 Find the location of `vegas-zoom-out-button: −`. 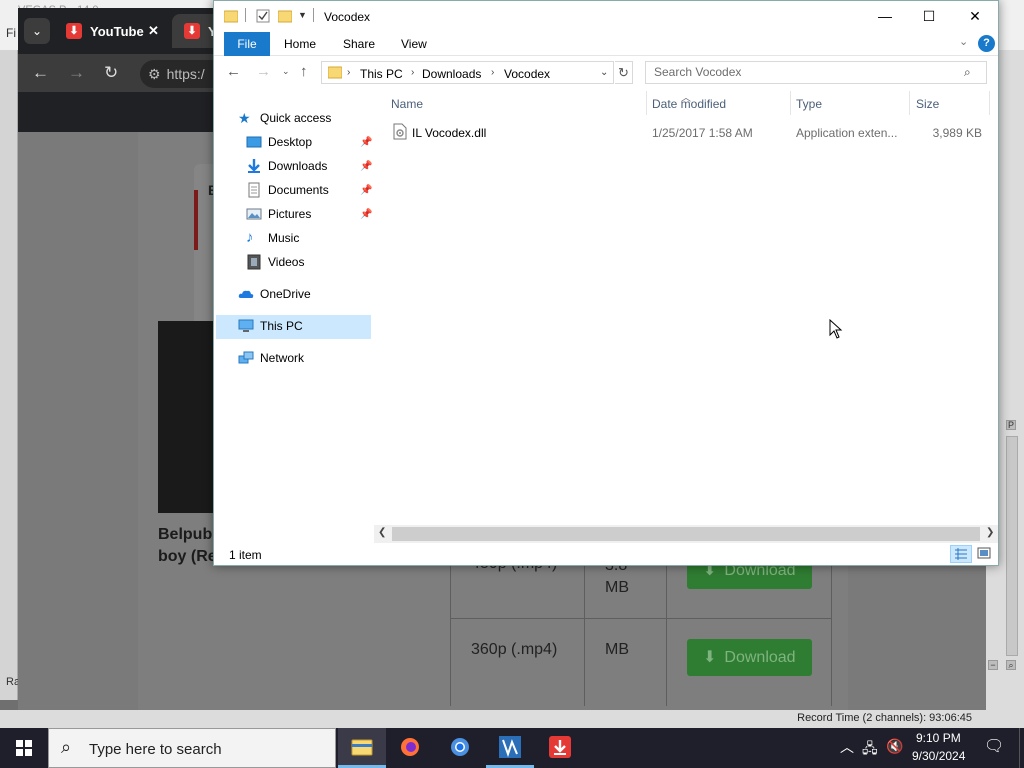

vegas-zoom-out-button: − is located at coordinates (993, 665).